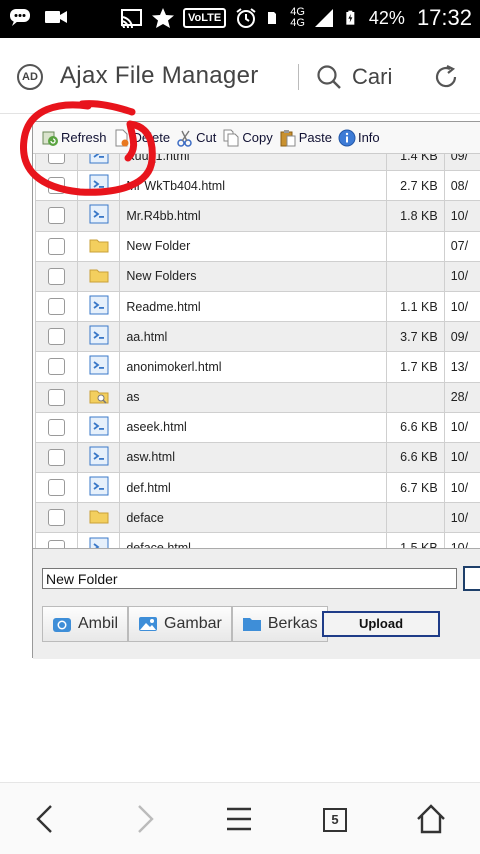  Describe the element at coordinates (249, 578) in the screenshot. I see `new-folder-name-input` at that location.